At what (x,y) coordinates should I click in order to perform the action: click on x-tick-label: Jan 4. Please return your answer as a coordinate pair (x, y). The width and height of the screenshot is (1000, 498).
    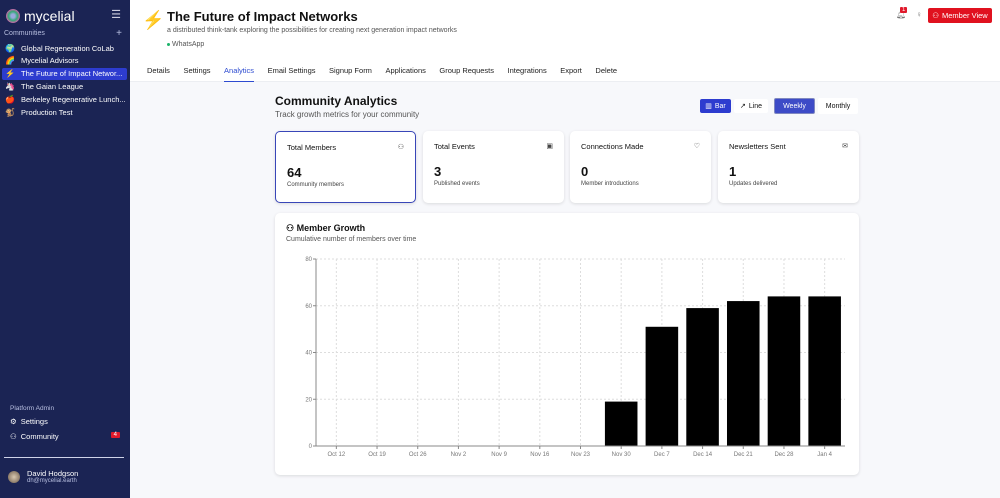
    Looking at the image, I should click on (824, 455).